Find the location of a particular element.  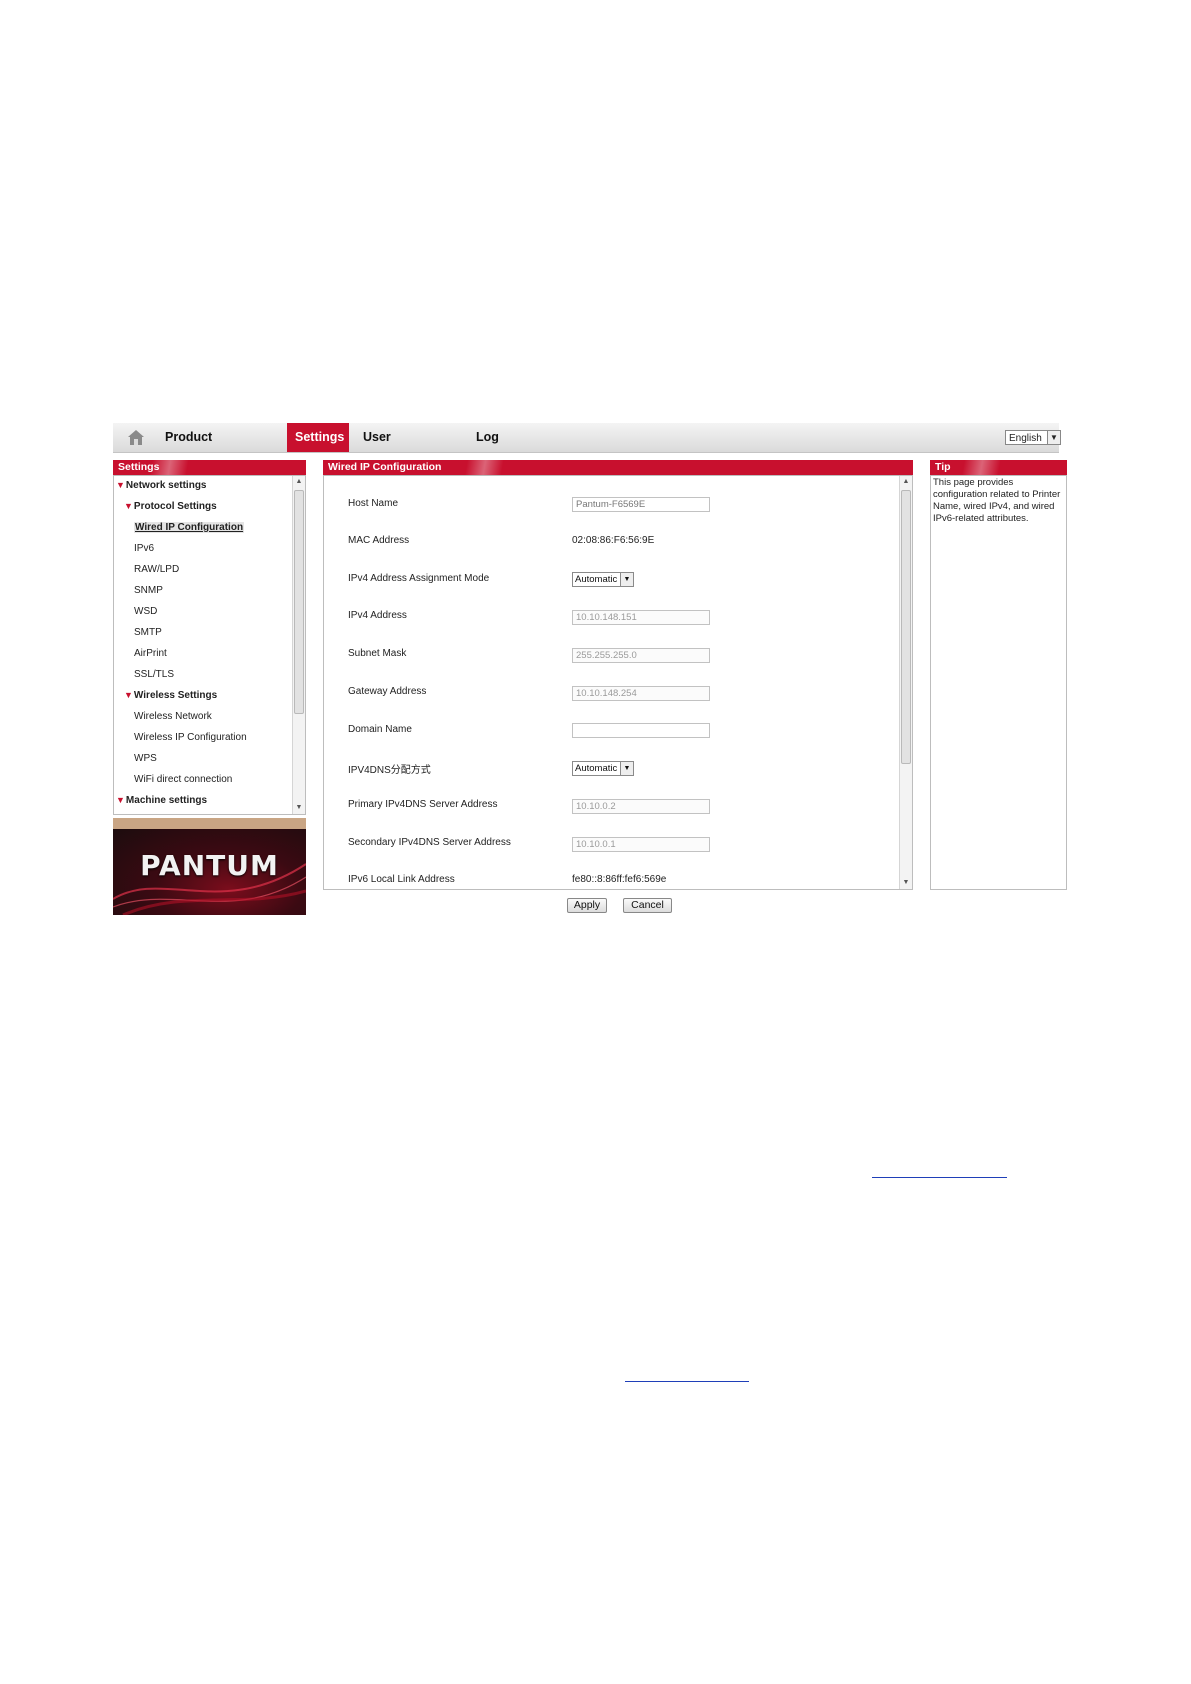

nav-user-management: User Management is located at coordinates (412, 448).